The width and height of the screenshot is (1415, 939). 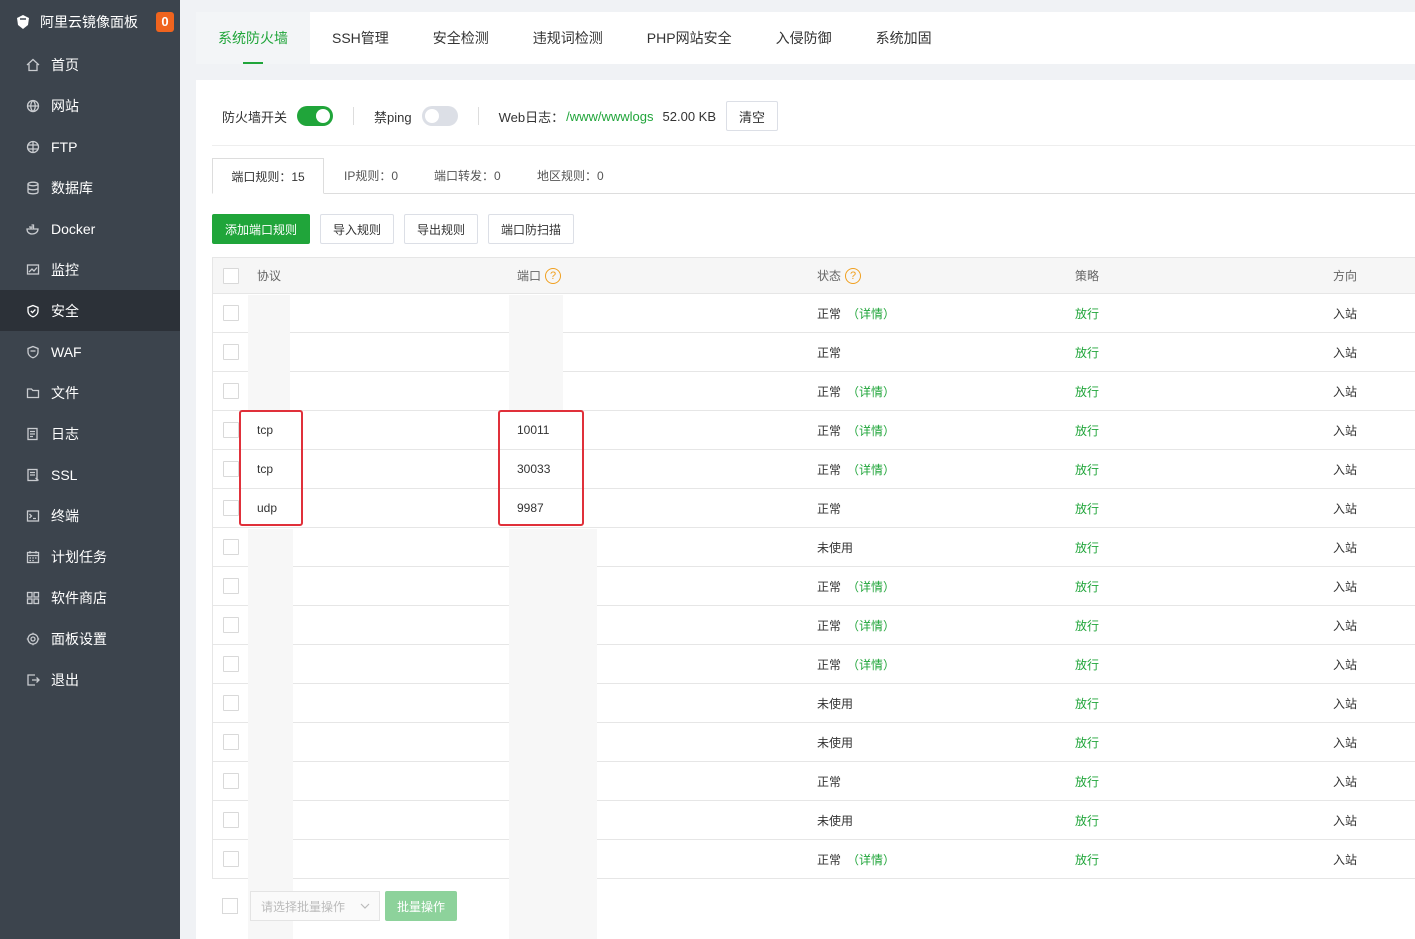 What do you see at coordinates (90, 392) in the screenshot?
I see `sidebar-item-8: 文件` at bounding box center [90, 392].